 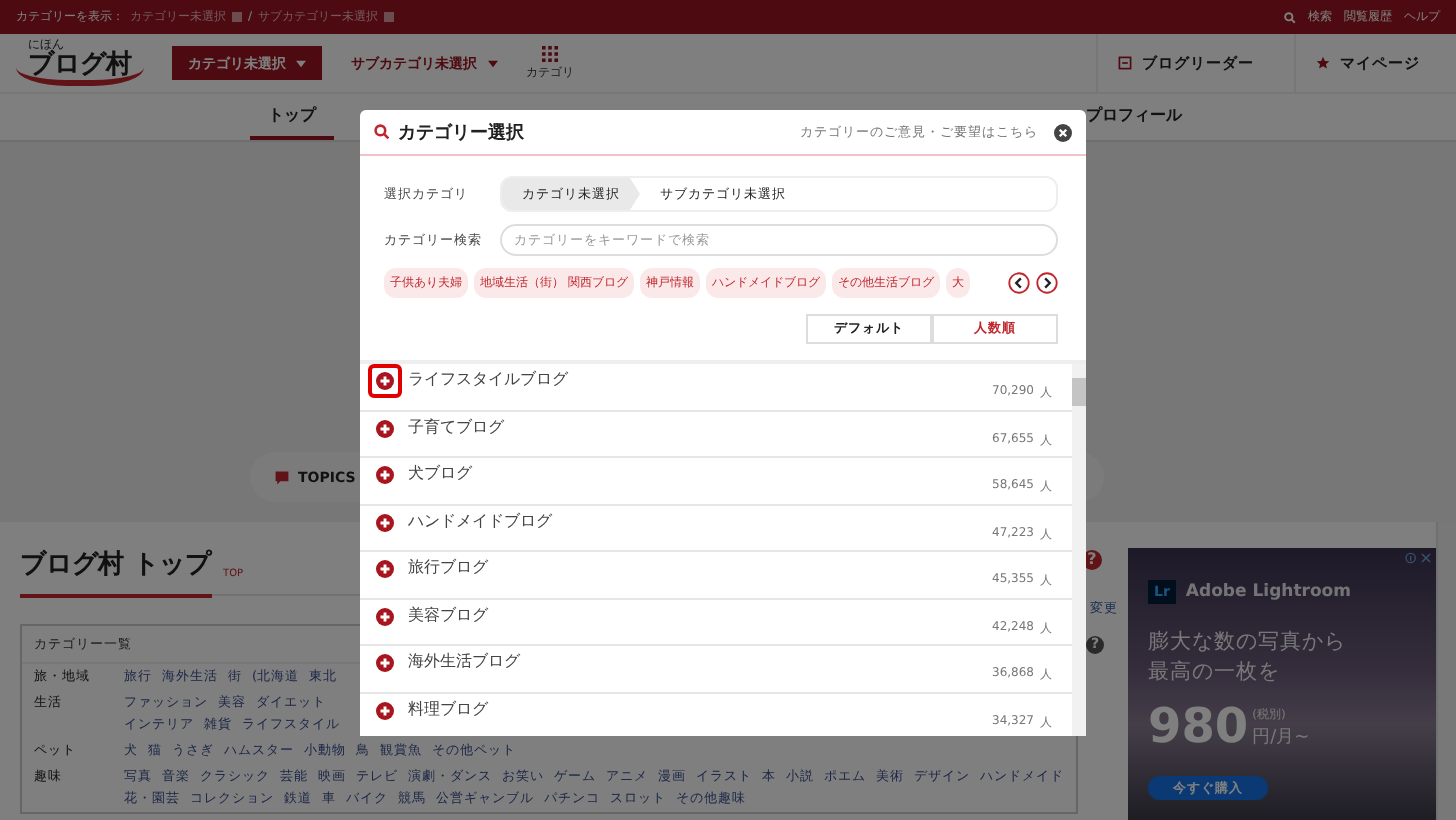 What do you see at coordinates (1063, 132) in the screenshot?
I see `close-icon` at bounding box center [1063, 132].